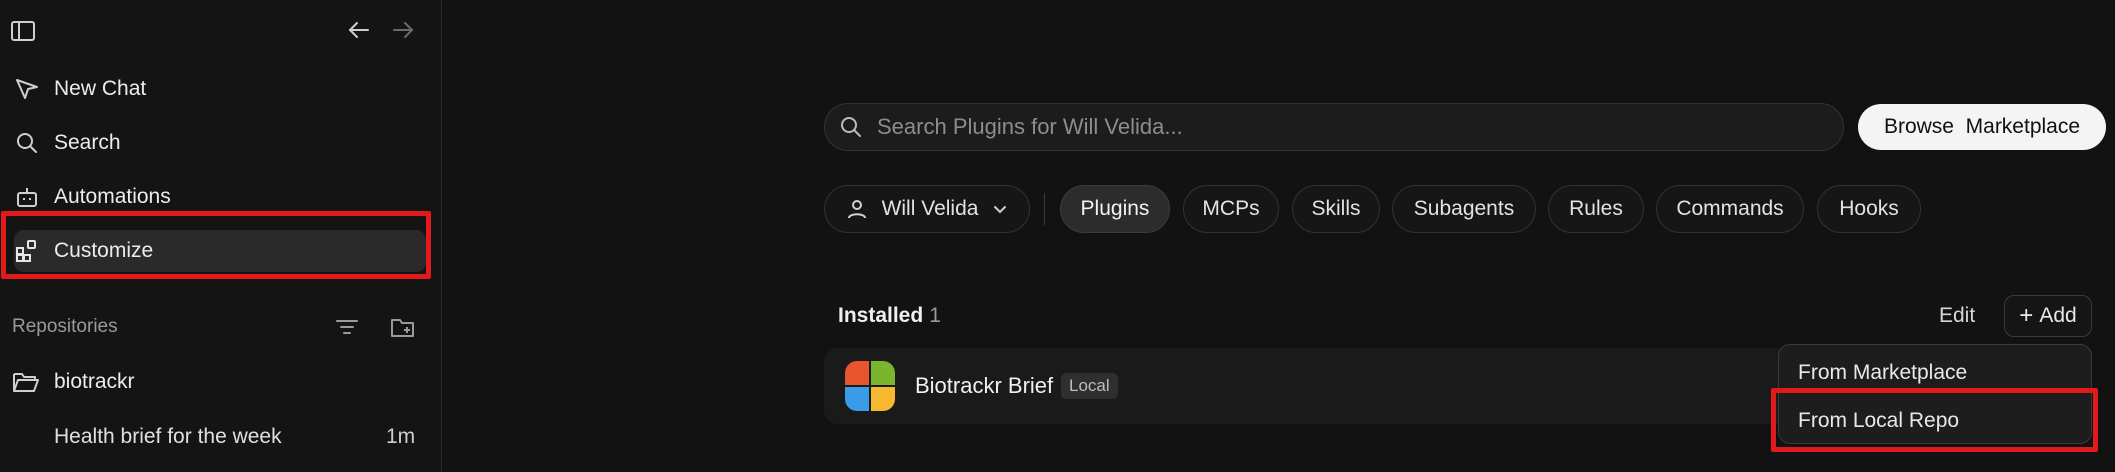  I want to click on robot-icon, so click(27, 197).